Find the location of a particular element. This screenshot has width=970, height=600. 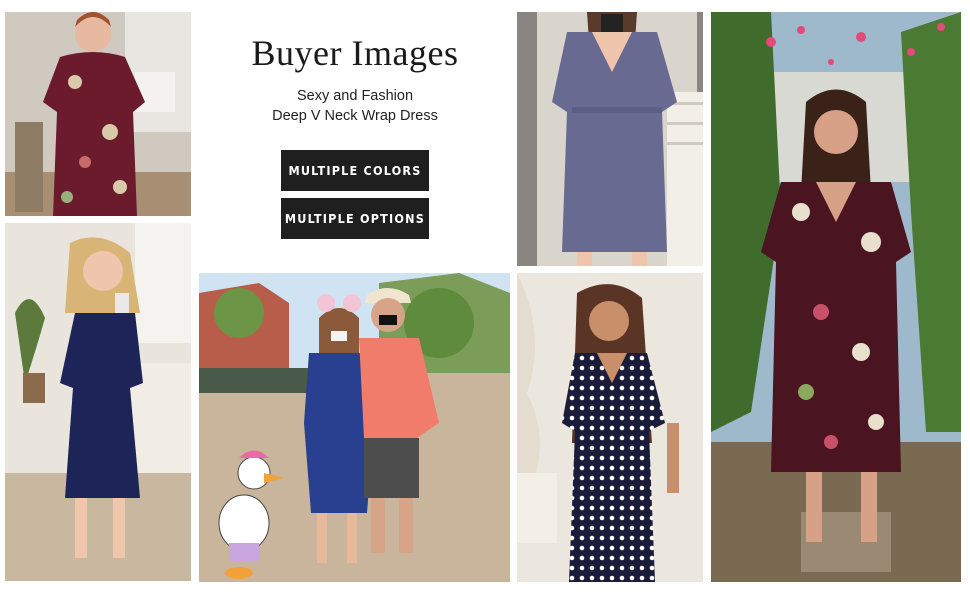

subtitle-line-2: Deep V Neck Wrap Dress is located at coordinates (355, 116).